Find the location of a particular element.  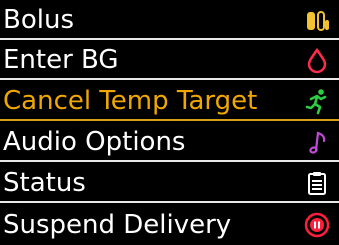

music-note-icon is located at coordinates (317, 142).